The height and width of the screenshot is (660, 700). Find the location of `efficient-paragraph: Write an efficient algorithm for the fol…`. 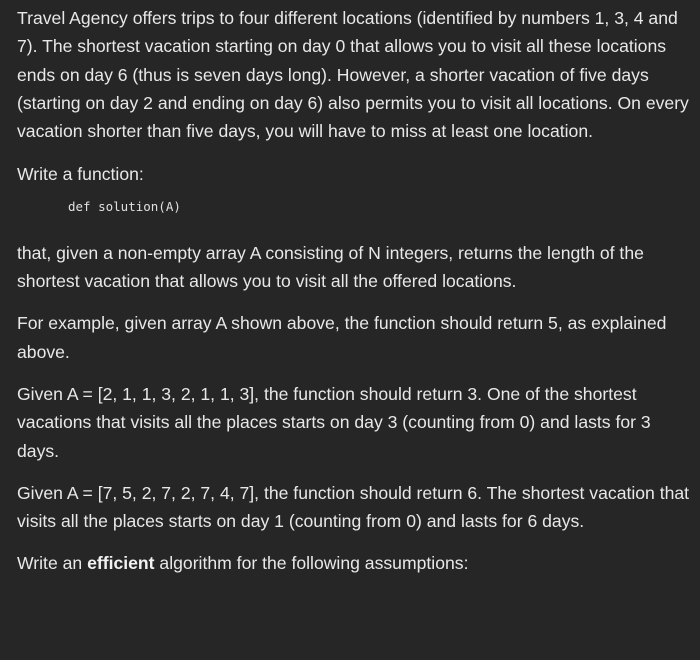

efficient-paragraph: Write an efficient algorithm for the fol… is located at coordinates (356, 563).